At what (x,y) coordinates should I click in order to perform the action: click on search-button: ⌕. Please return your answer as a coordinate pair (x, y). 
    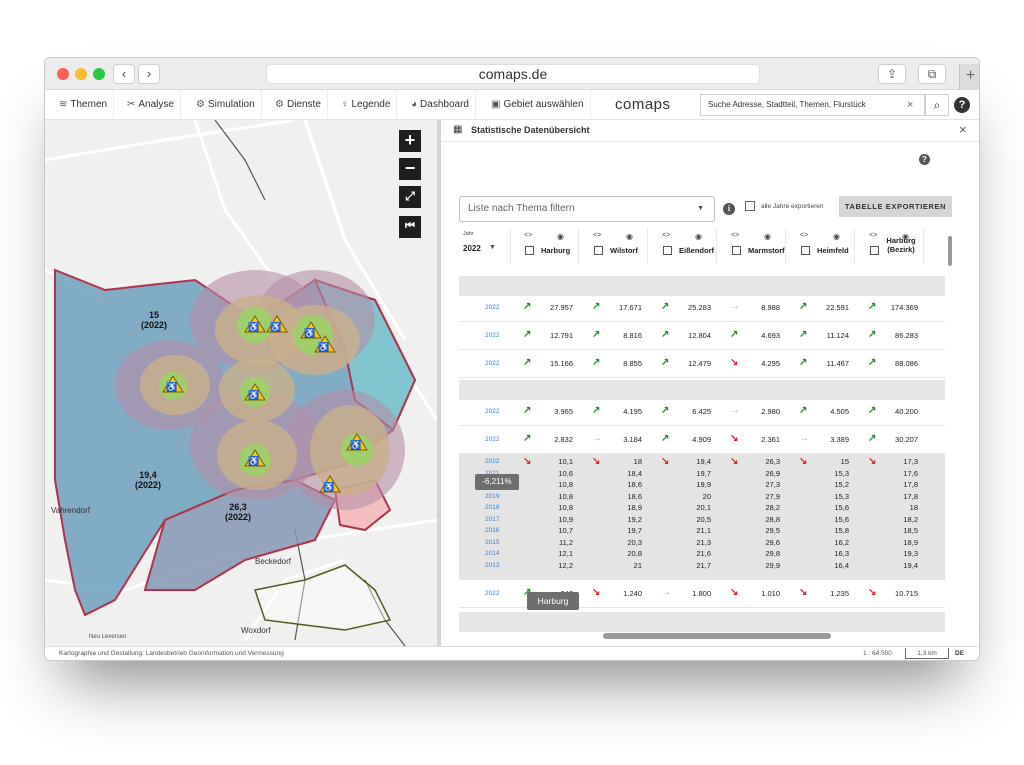
    Looking at the image, I should click on (937, 105).